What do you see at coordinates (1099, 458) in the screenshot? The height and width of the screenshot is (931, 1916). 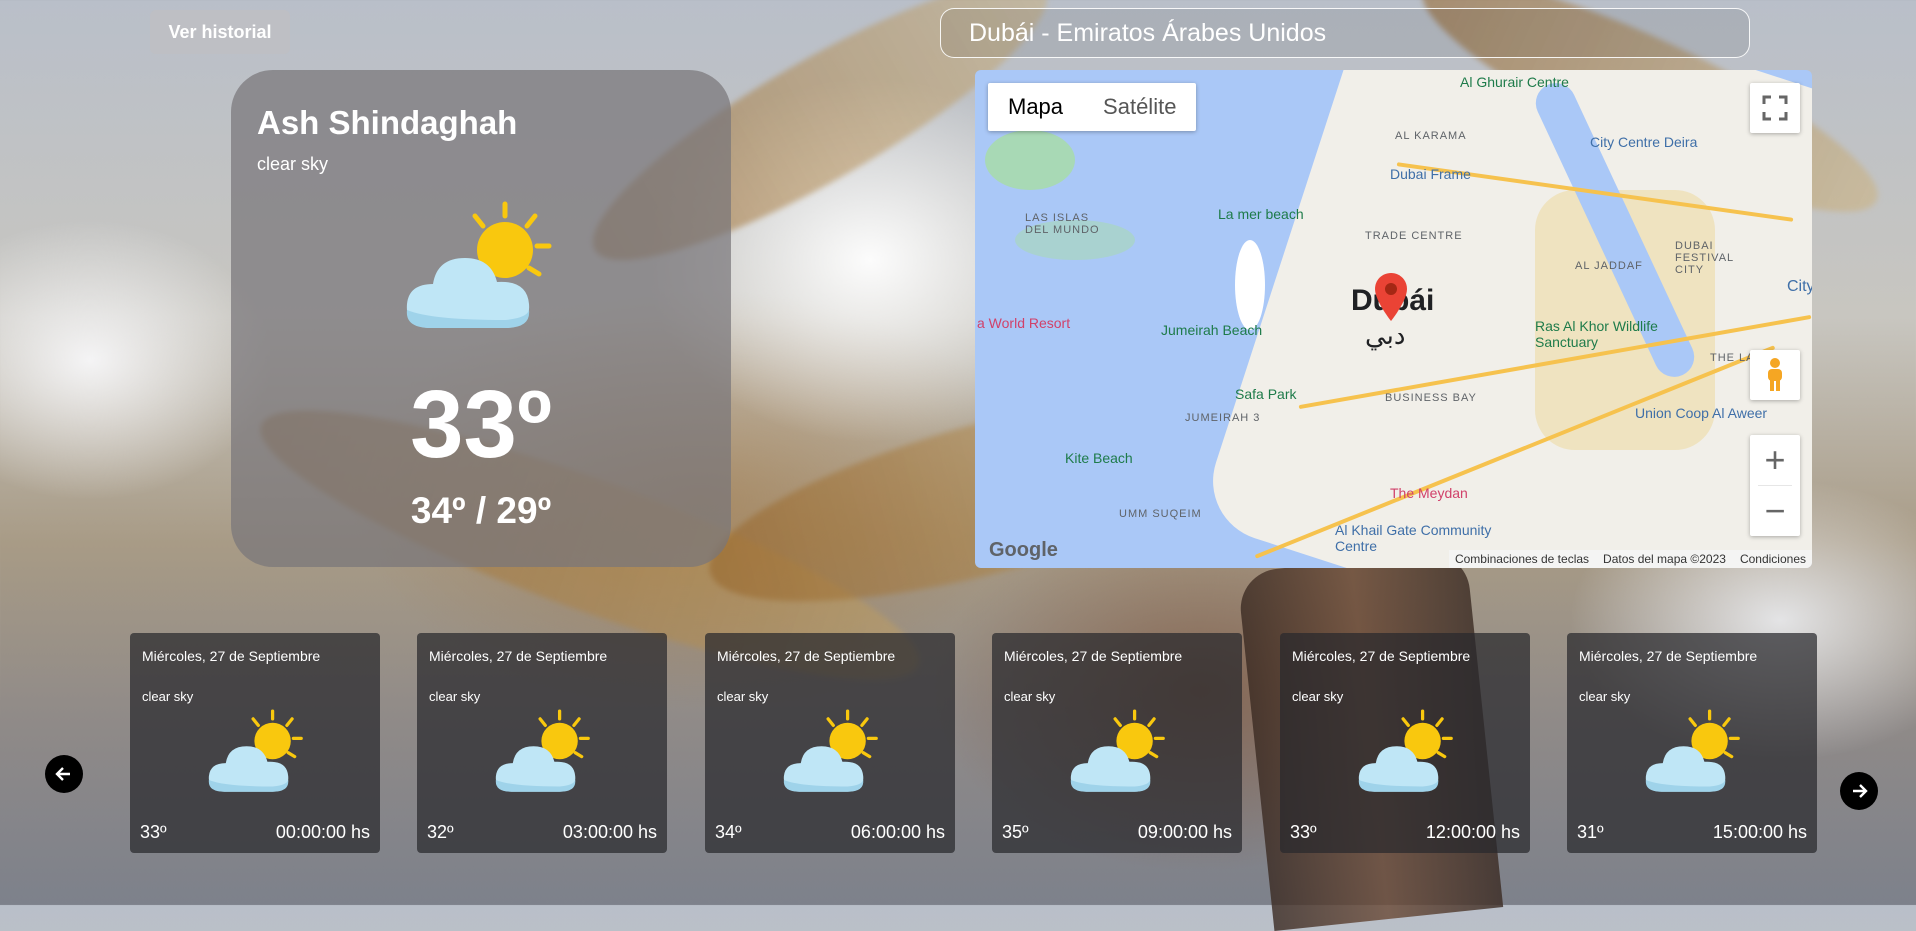 I see `map-label: Kite Beach` at bounding box center [1099, 458].